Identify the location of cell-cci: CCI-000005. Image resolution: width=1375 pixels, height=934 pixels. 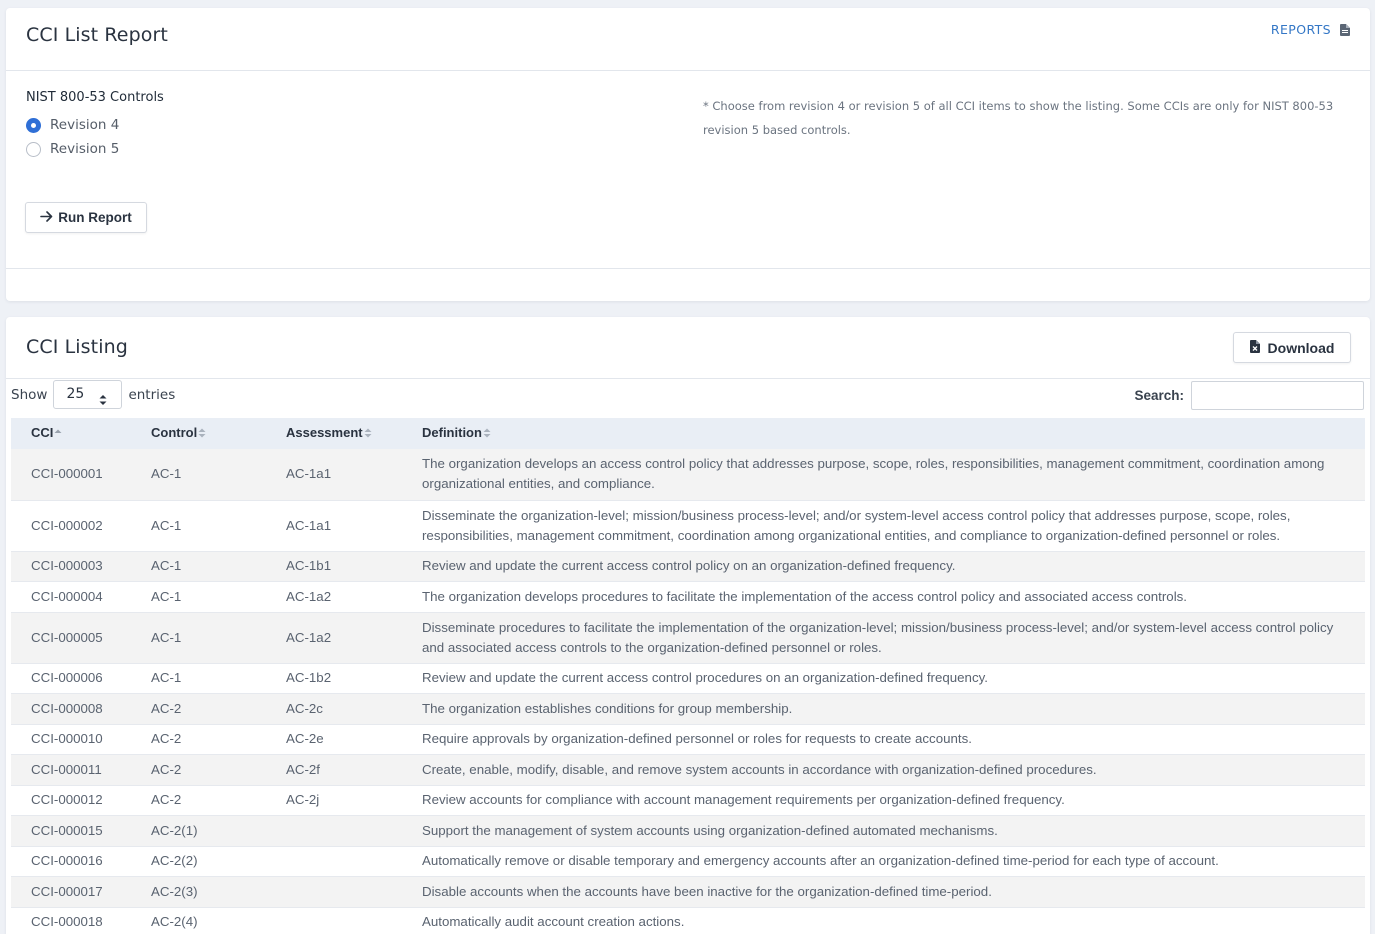
(67, 637).